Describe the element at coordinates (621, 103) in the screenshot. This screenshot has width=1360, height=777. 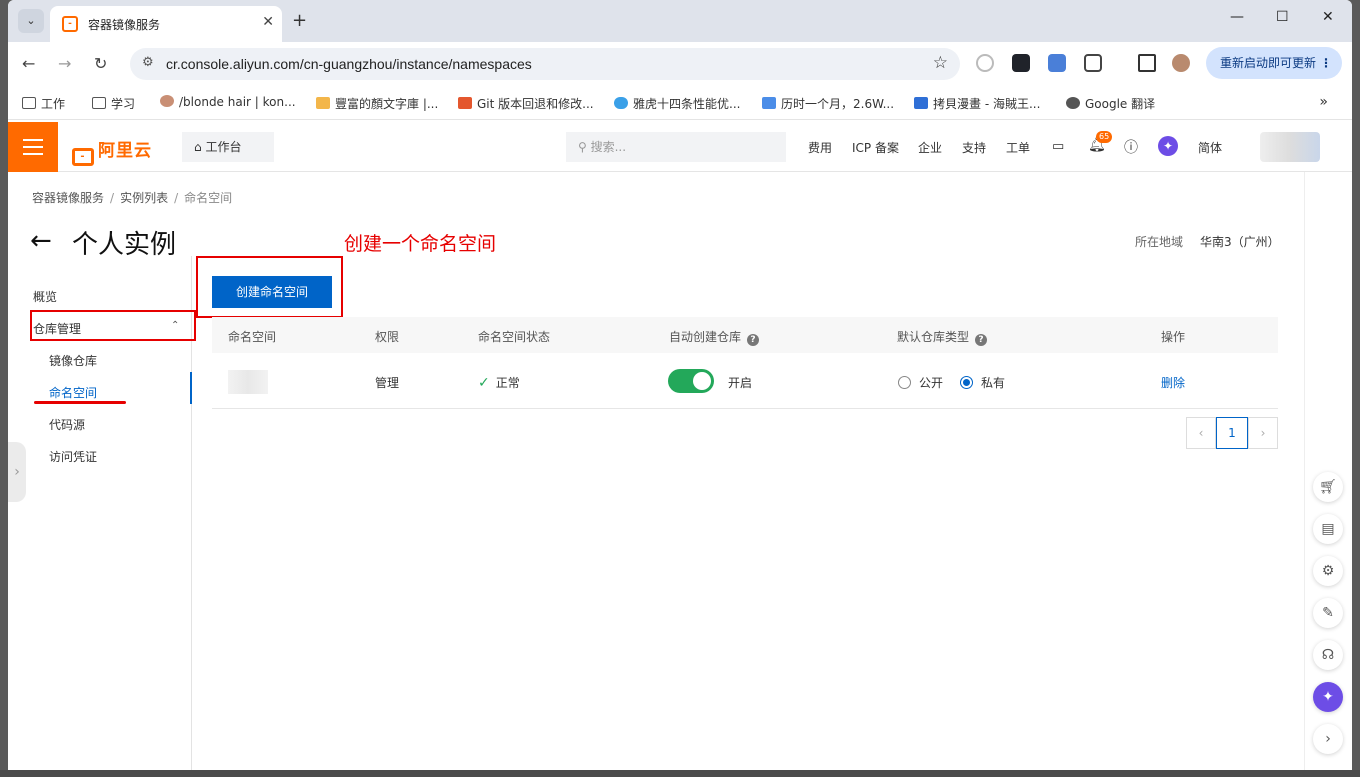
I see `cloud-icon` at that location.